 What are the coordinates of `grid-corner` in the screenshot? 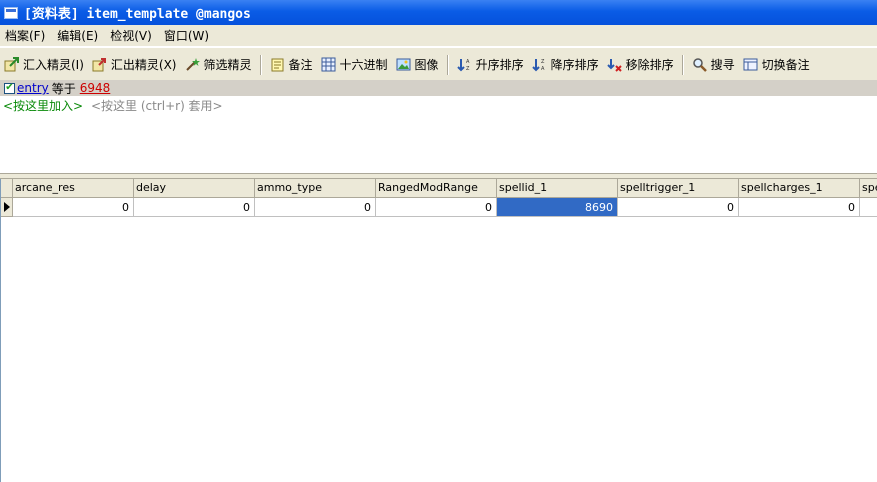 It's located at (7, 188).